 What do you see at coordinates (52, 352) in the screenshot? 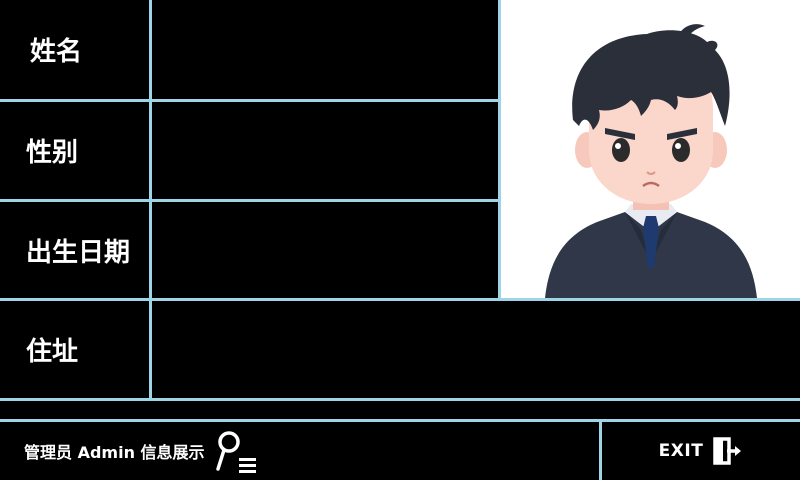
I see `field-label-address: 住址` at bounding box center [52, 352].